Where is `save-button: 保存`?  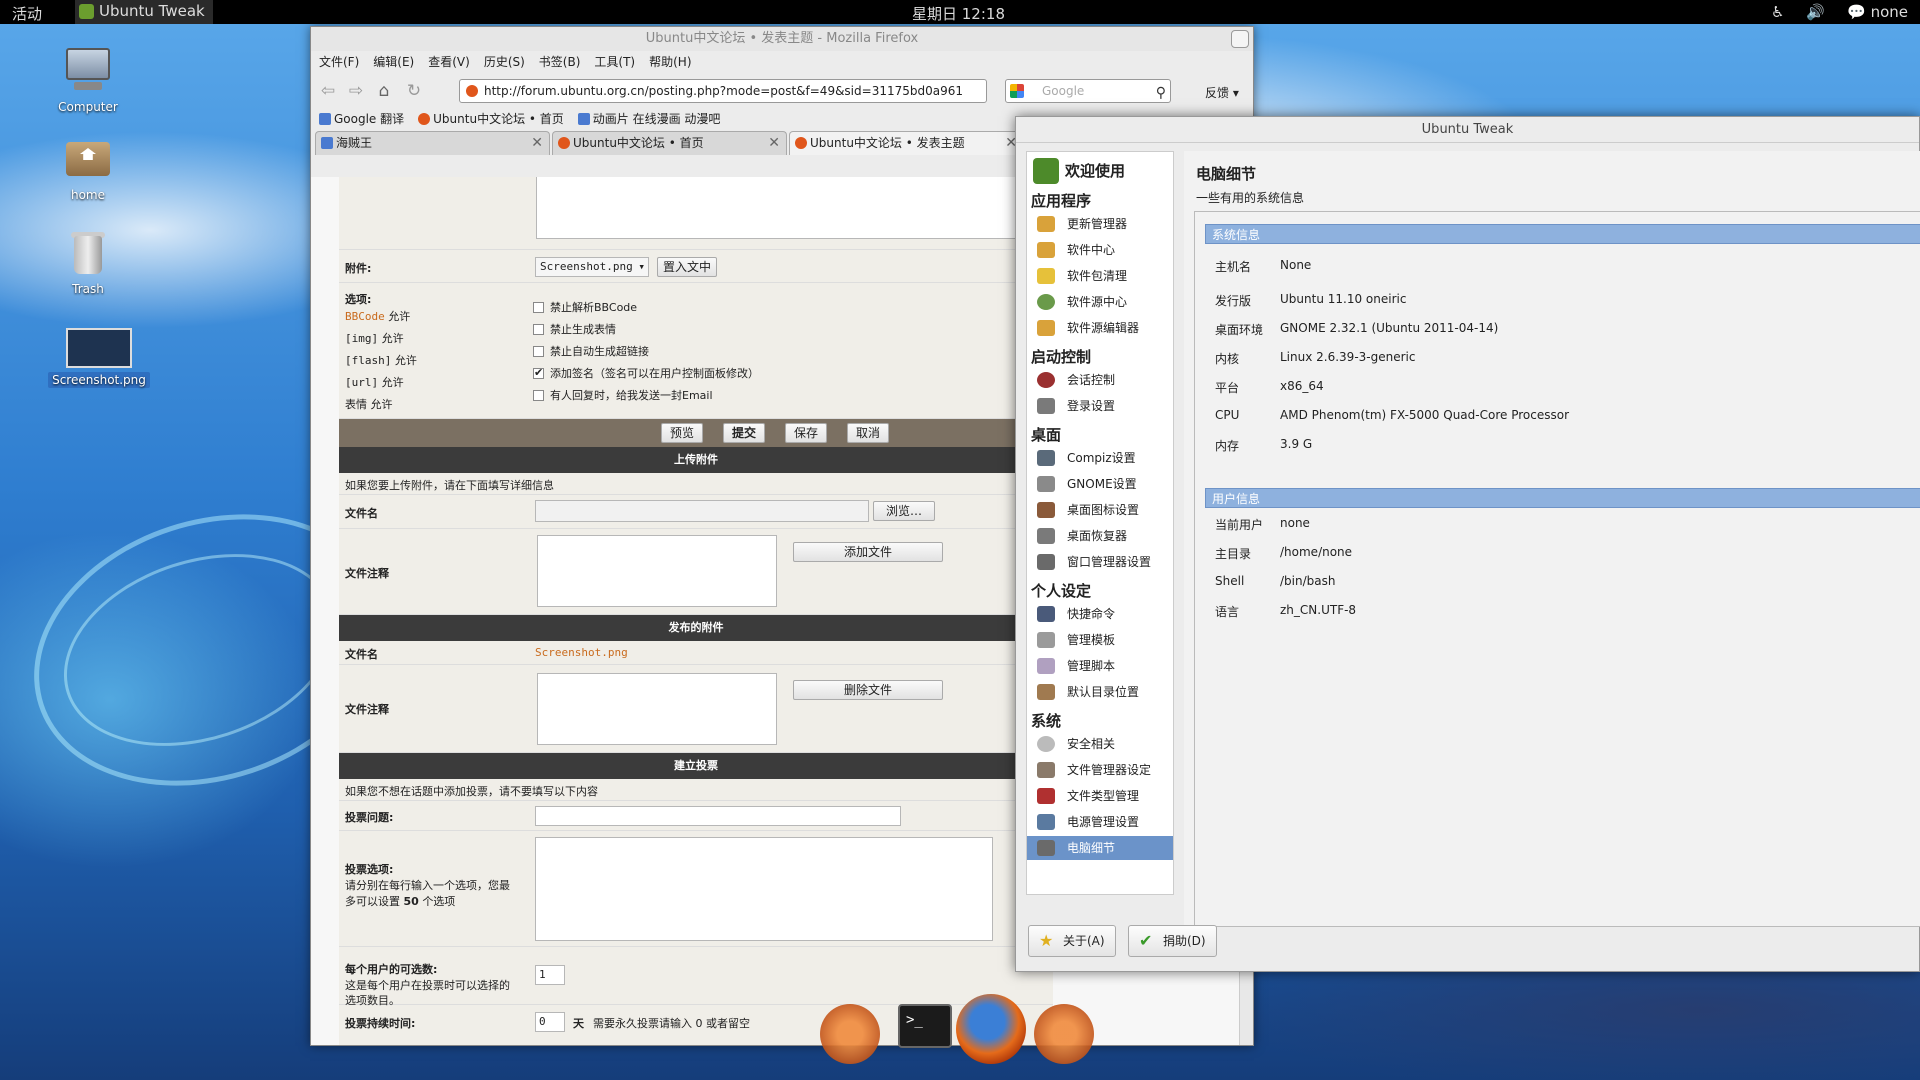 save-button: 保存 is located at coordinates (806, 433).